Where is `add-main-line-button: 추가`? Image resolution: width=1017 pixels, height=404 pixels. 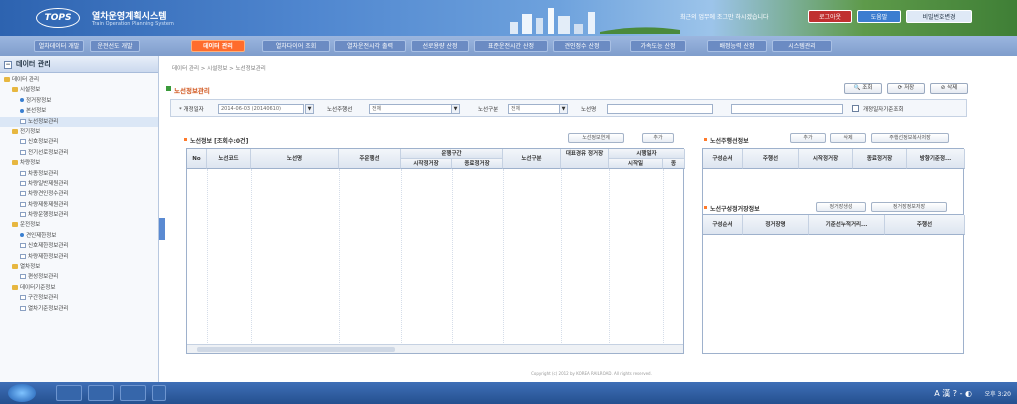
add-main-line-button: 추가 is located at coordinates (808, 138).